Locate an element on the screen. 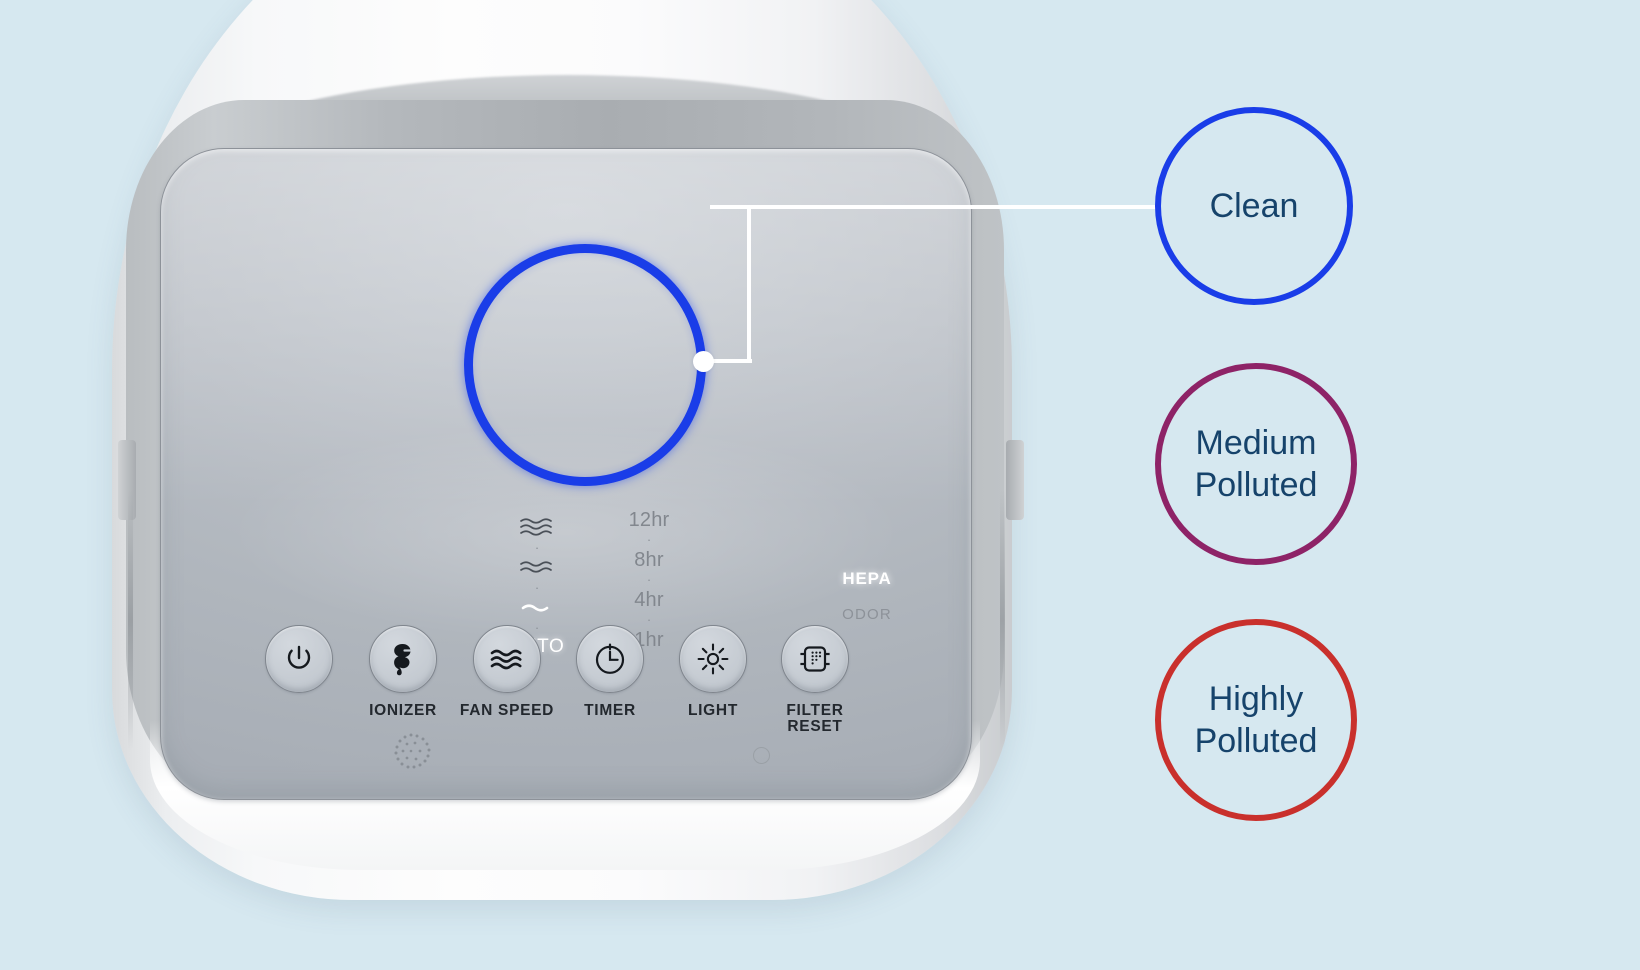 The image size is (1640, 970). ionizer-button is located at coordinates (403, 659).